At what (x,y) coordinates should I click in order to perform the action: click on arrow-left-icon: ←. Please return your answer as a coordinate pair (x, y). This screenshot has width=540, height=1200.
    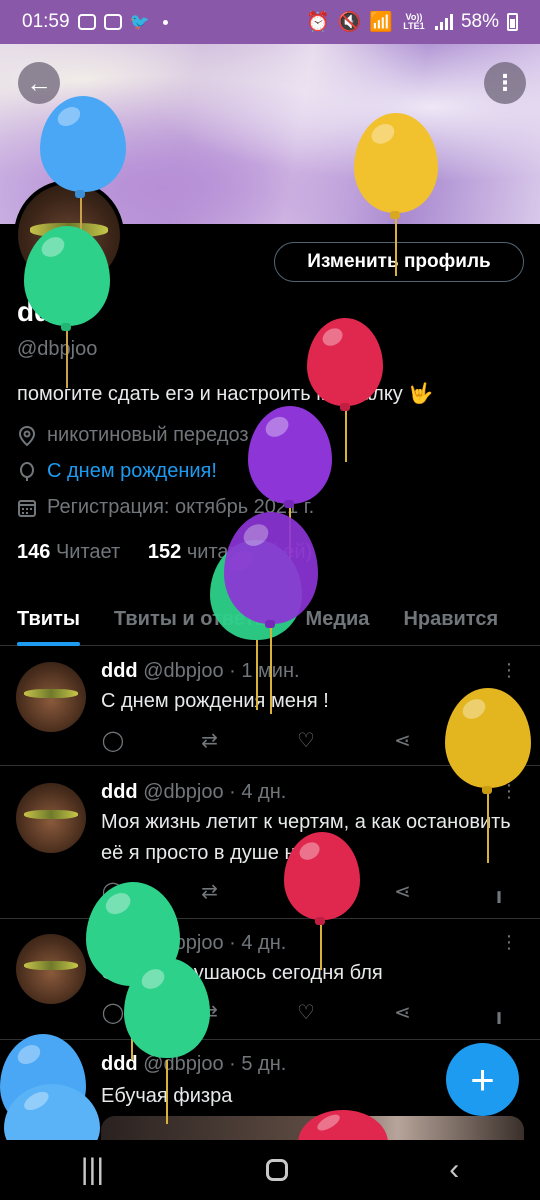
    Looking at the image, I should click on (39, 82).